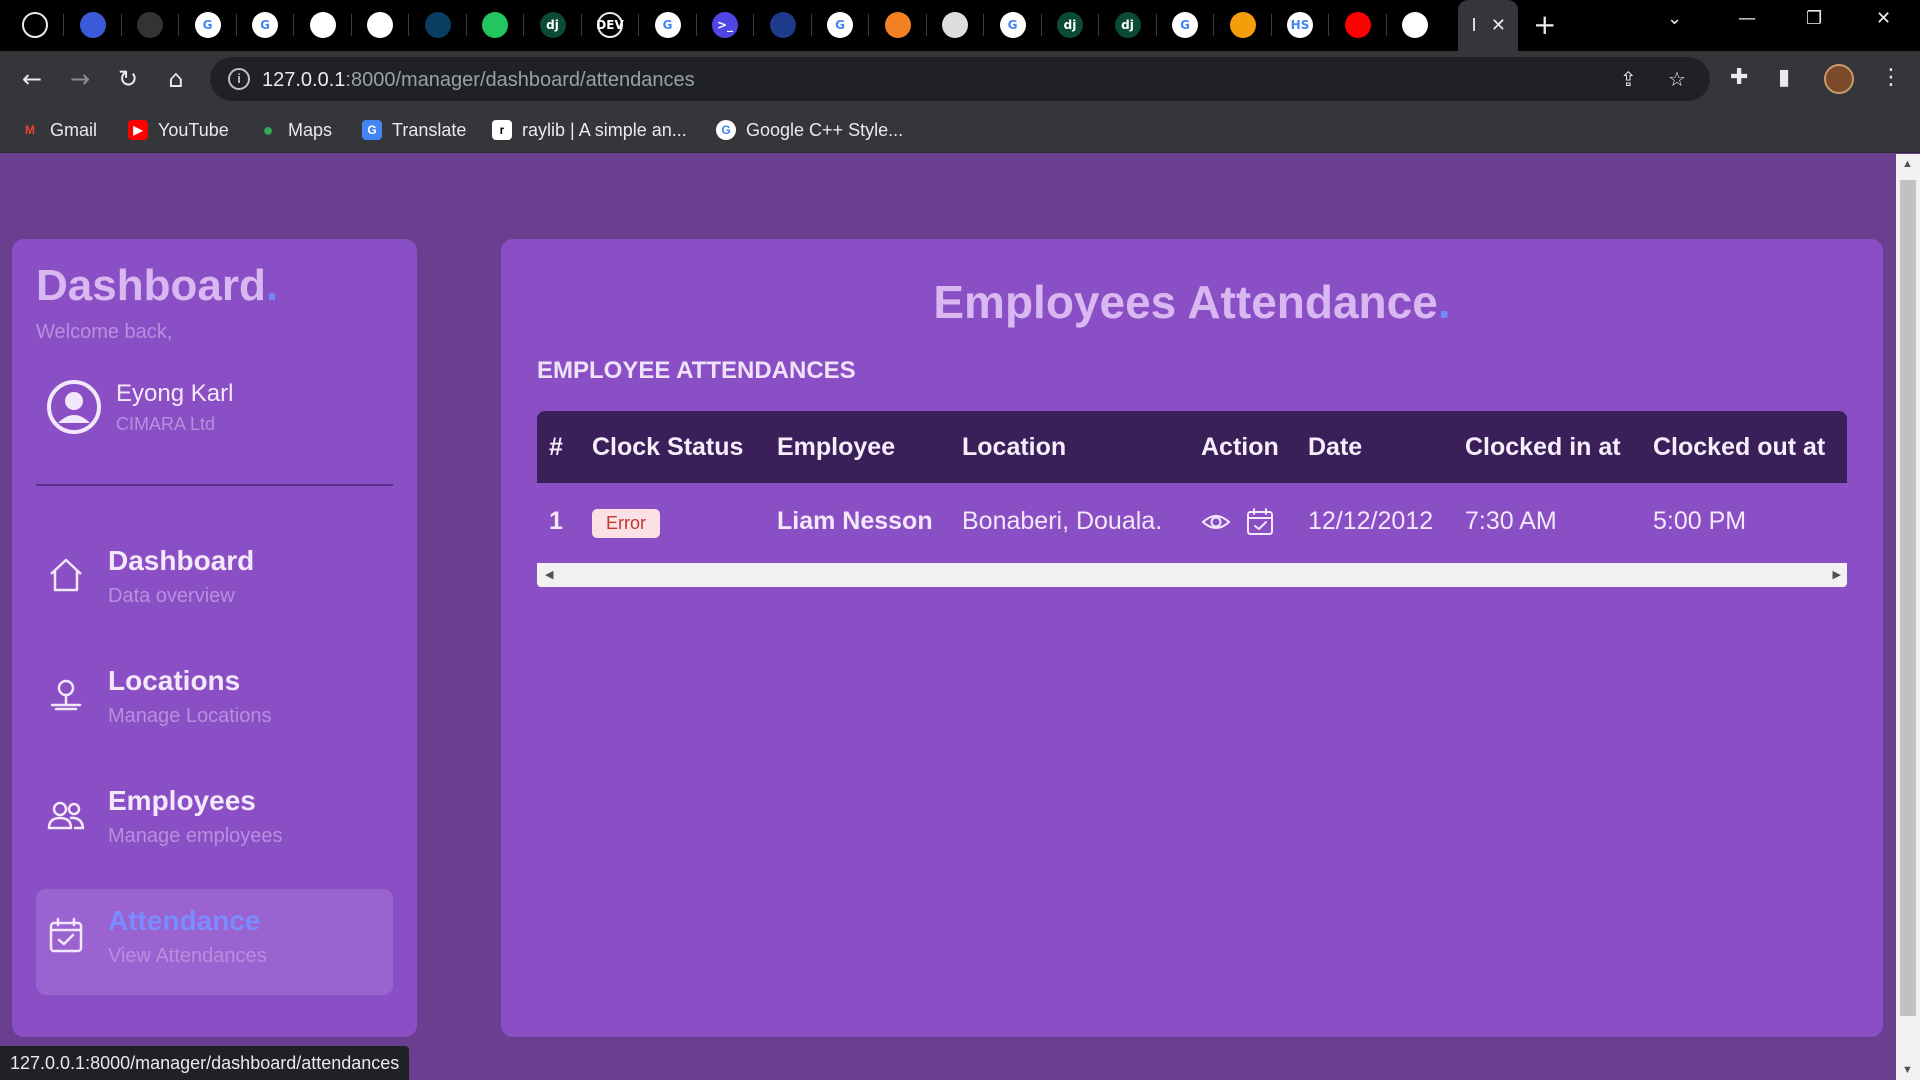  Describe the element at coordinates (1014, 447) in the screenshot. I see `column-header: Location` at that location.